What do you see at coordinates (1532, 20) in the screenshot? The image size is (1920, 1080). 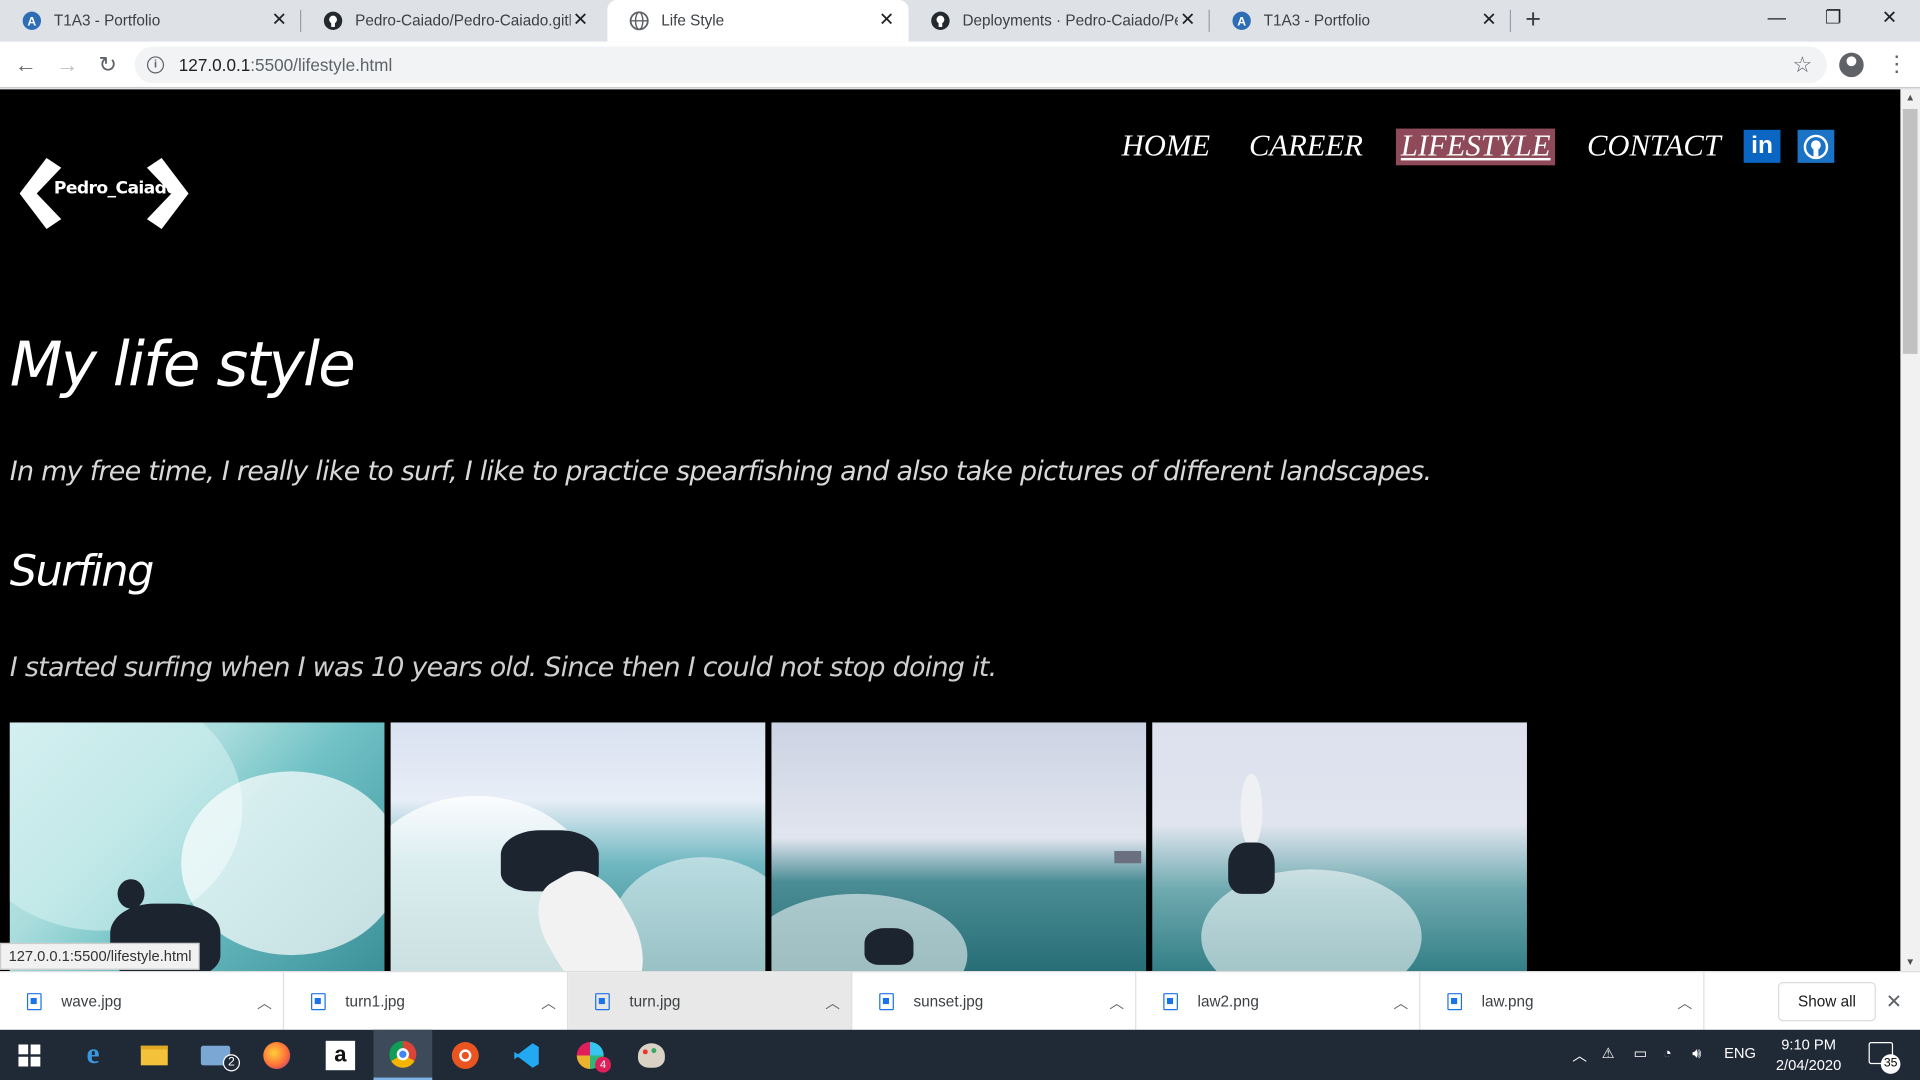 I see `new-tab-button: +` at bounding box center [1532, 20].